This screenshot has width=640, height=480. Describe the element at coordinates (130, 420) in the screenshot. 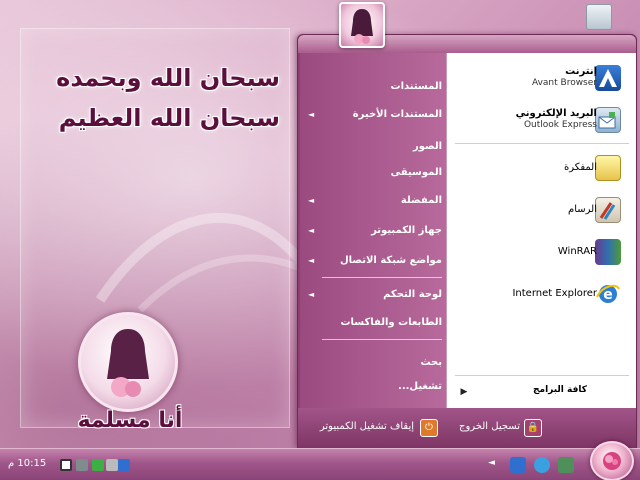

I see `wallpaper-tagline: أنا مسلمة` at that location.